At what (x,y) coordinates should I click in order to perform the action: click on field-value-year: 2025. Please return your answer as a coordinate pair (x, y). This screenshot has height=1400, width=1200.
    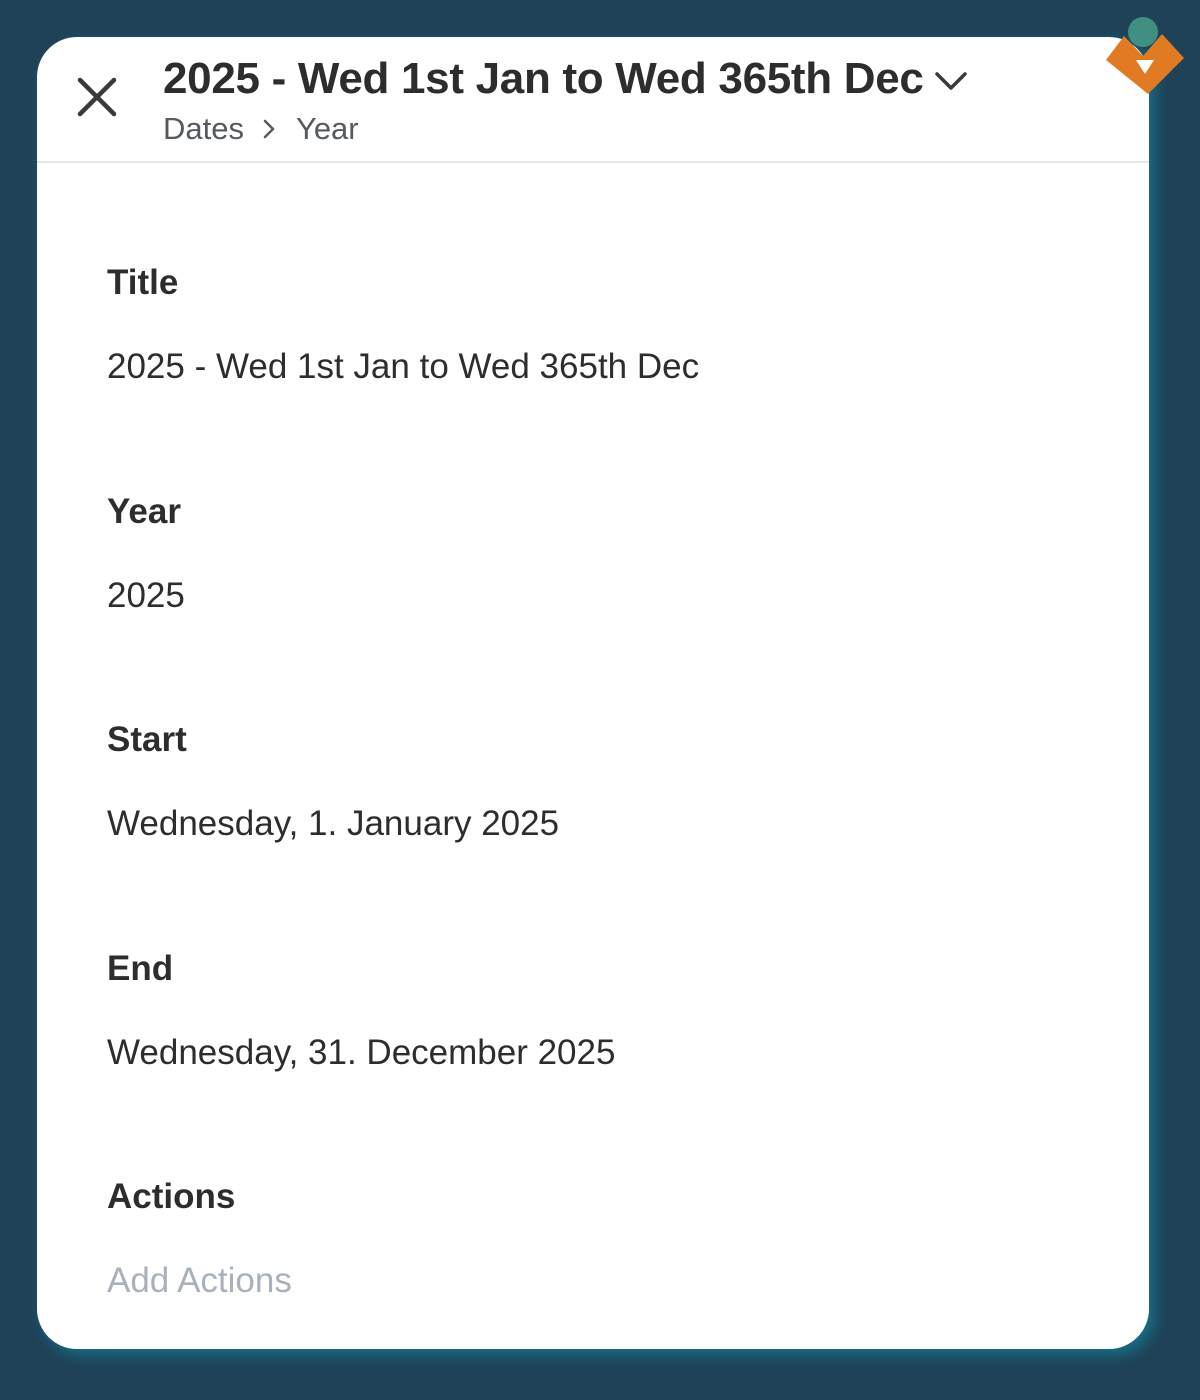
    Looking at the image, I should click on (146, 595).